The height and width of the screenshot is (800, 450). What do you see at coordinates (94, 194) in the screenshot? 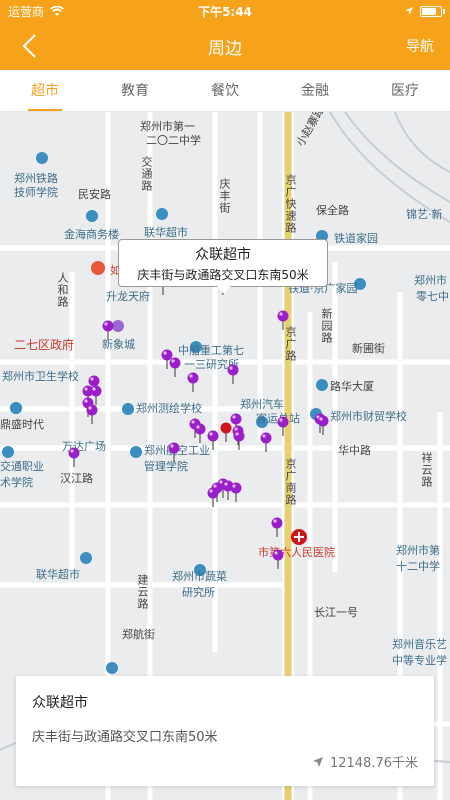
I see `map-label: 民安路` at bounding box center [94, 194].